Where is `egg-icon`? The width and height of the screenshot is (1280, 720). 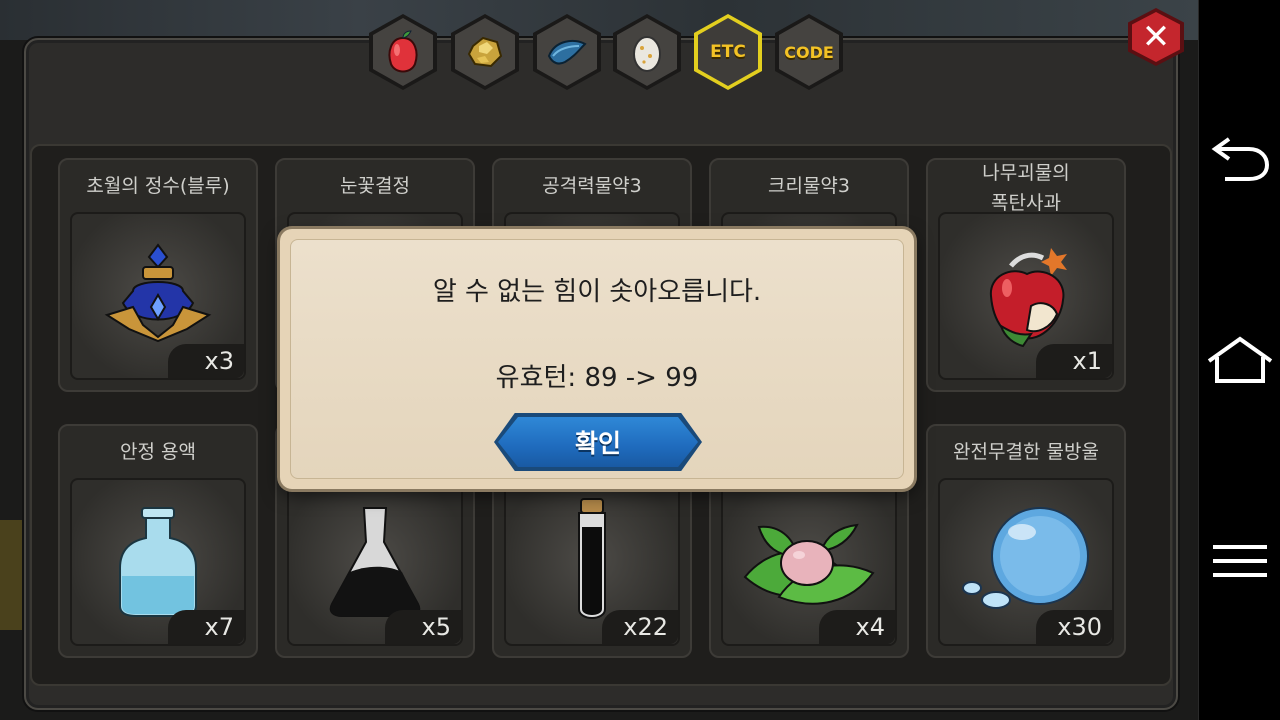
egg-icon is located at coordinates (647, 54).